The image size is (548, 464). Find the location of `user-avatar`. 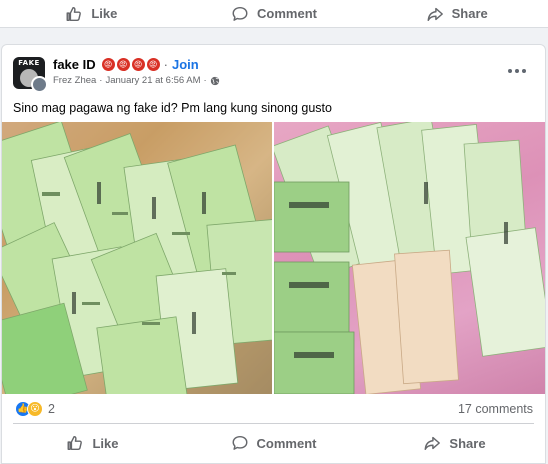

user-avatar is located at coordinates (39, 84).